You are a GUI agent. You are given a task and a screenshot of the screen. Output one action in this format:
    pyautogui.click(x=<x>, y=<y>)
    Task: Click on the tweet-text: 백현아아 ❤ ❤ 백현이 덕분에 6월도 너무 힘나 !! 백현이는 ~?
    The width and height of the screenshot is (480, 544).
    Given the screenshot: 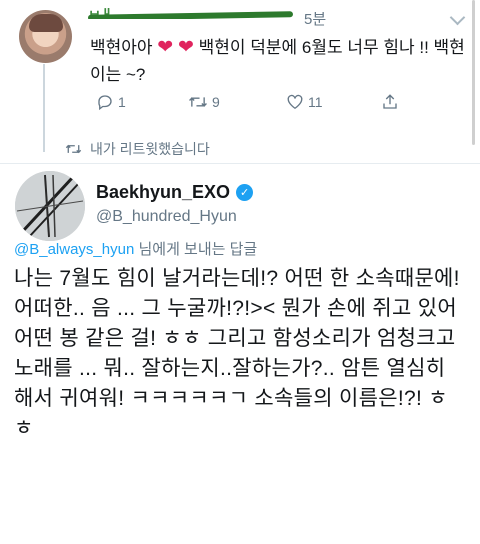 What is the action you would take?
    pyautogui.click(x=277, y=60)
    